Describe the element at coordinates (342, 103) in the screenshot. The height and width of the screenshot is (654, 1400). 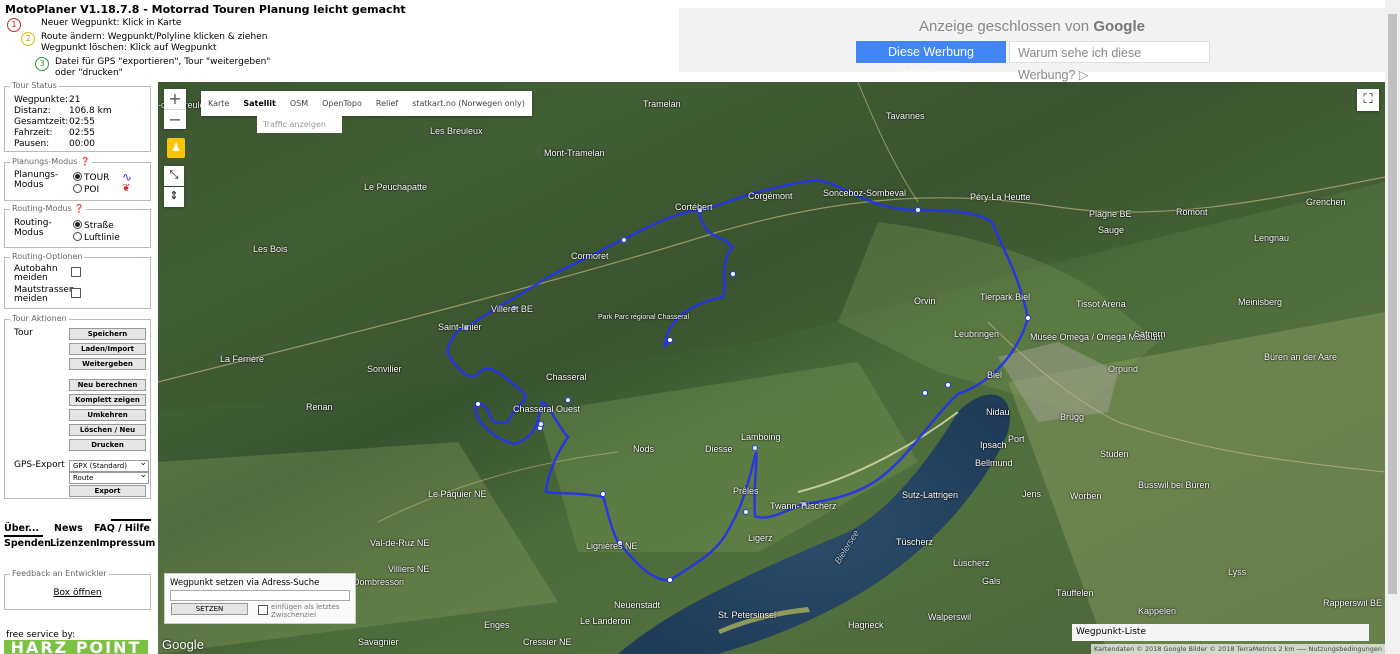
I see `map-type-opentopo: OpenTopo` at that location.